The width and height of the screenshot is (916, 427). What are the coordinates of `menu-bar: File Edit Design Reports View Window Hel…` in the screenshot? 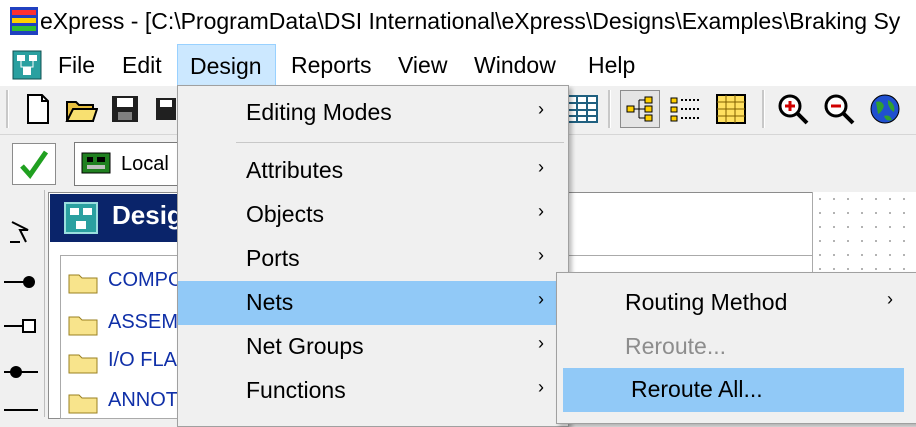 It's located at (458, 65).